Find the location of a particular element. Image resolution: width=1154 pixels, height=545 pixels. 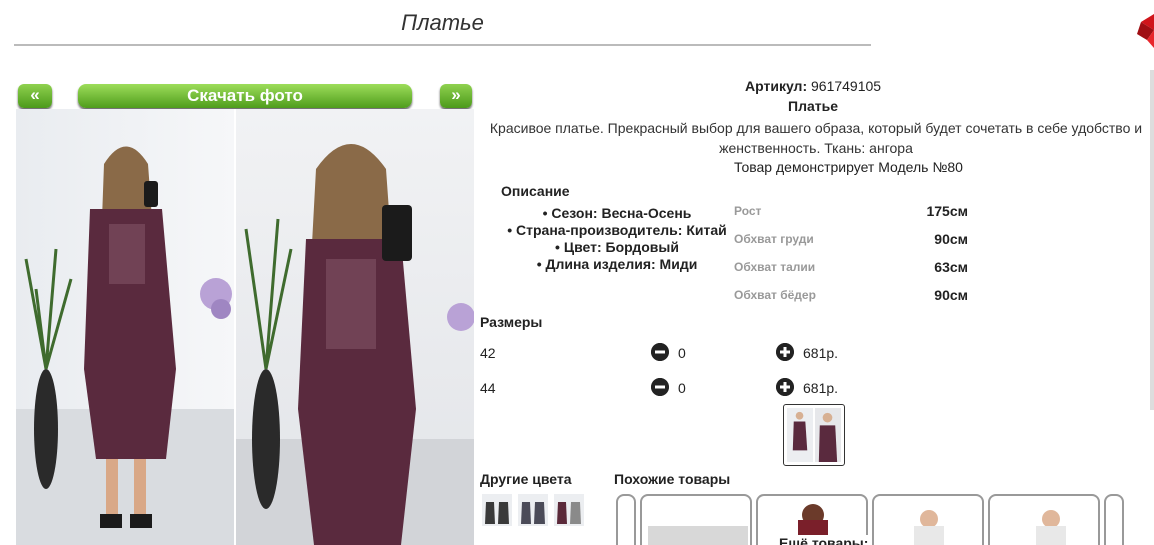

other-colors-heading: Другие цвета is located at coordinates (526, 479).